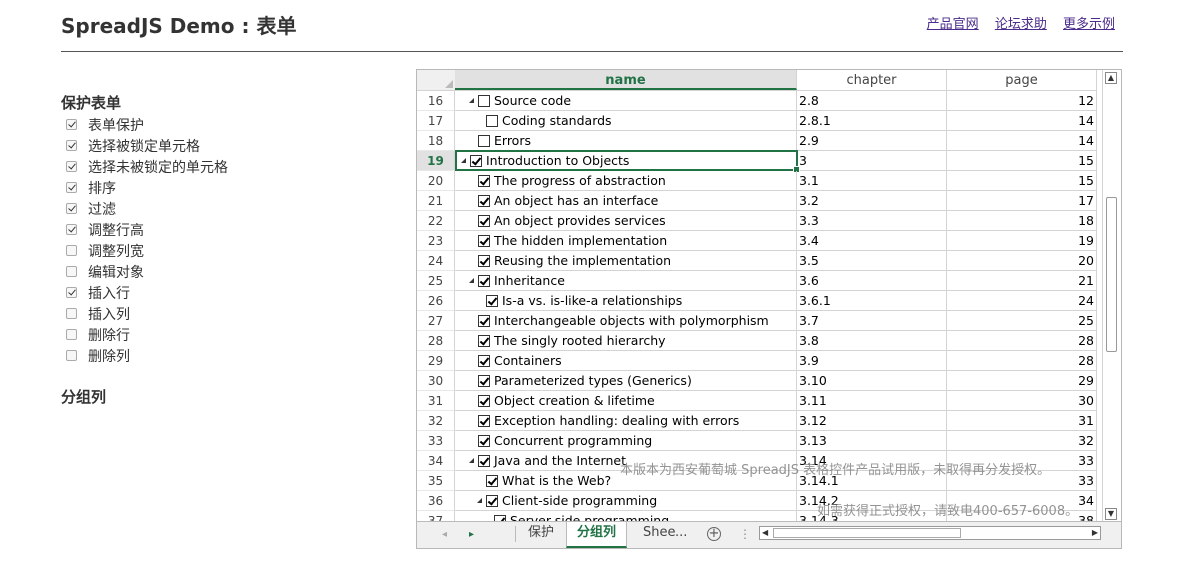 The image size is (1181, 587). I want to click on chapter-cell: 3.2, so click(872, 201).